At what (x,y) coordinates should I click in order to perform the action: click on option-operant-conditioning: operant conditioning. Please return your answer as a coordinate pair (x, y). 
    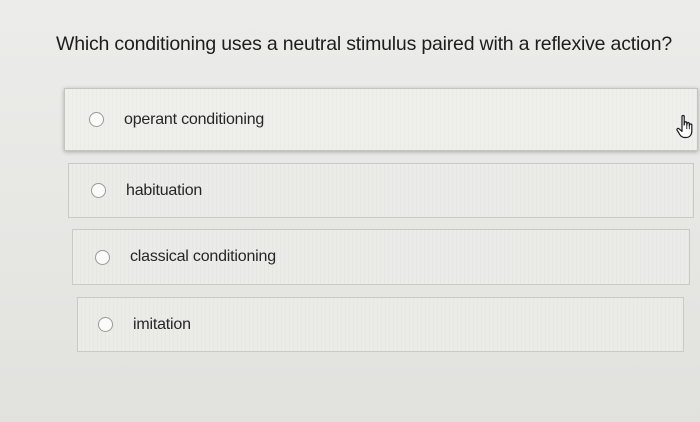
    Looking at the image, I should click on (381, 119).